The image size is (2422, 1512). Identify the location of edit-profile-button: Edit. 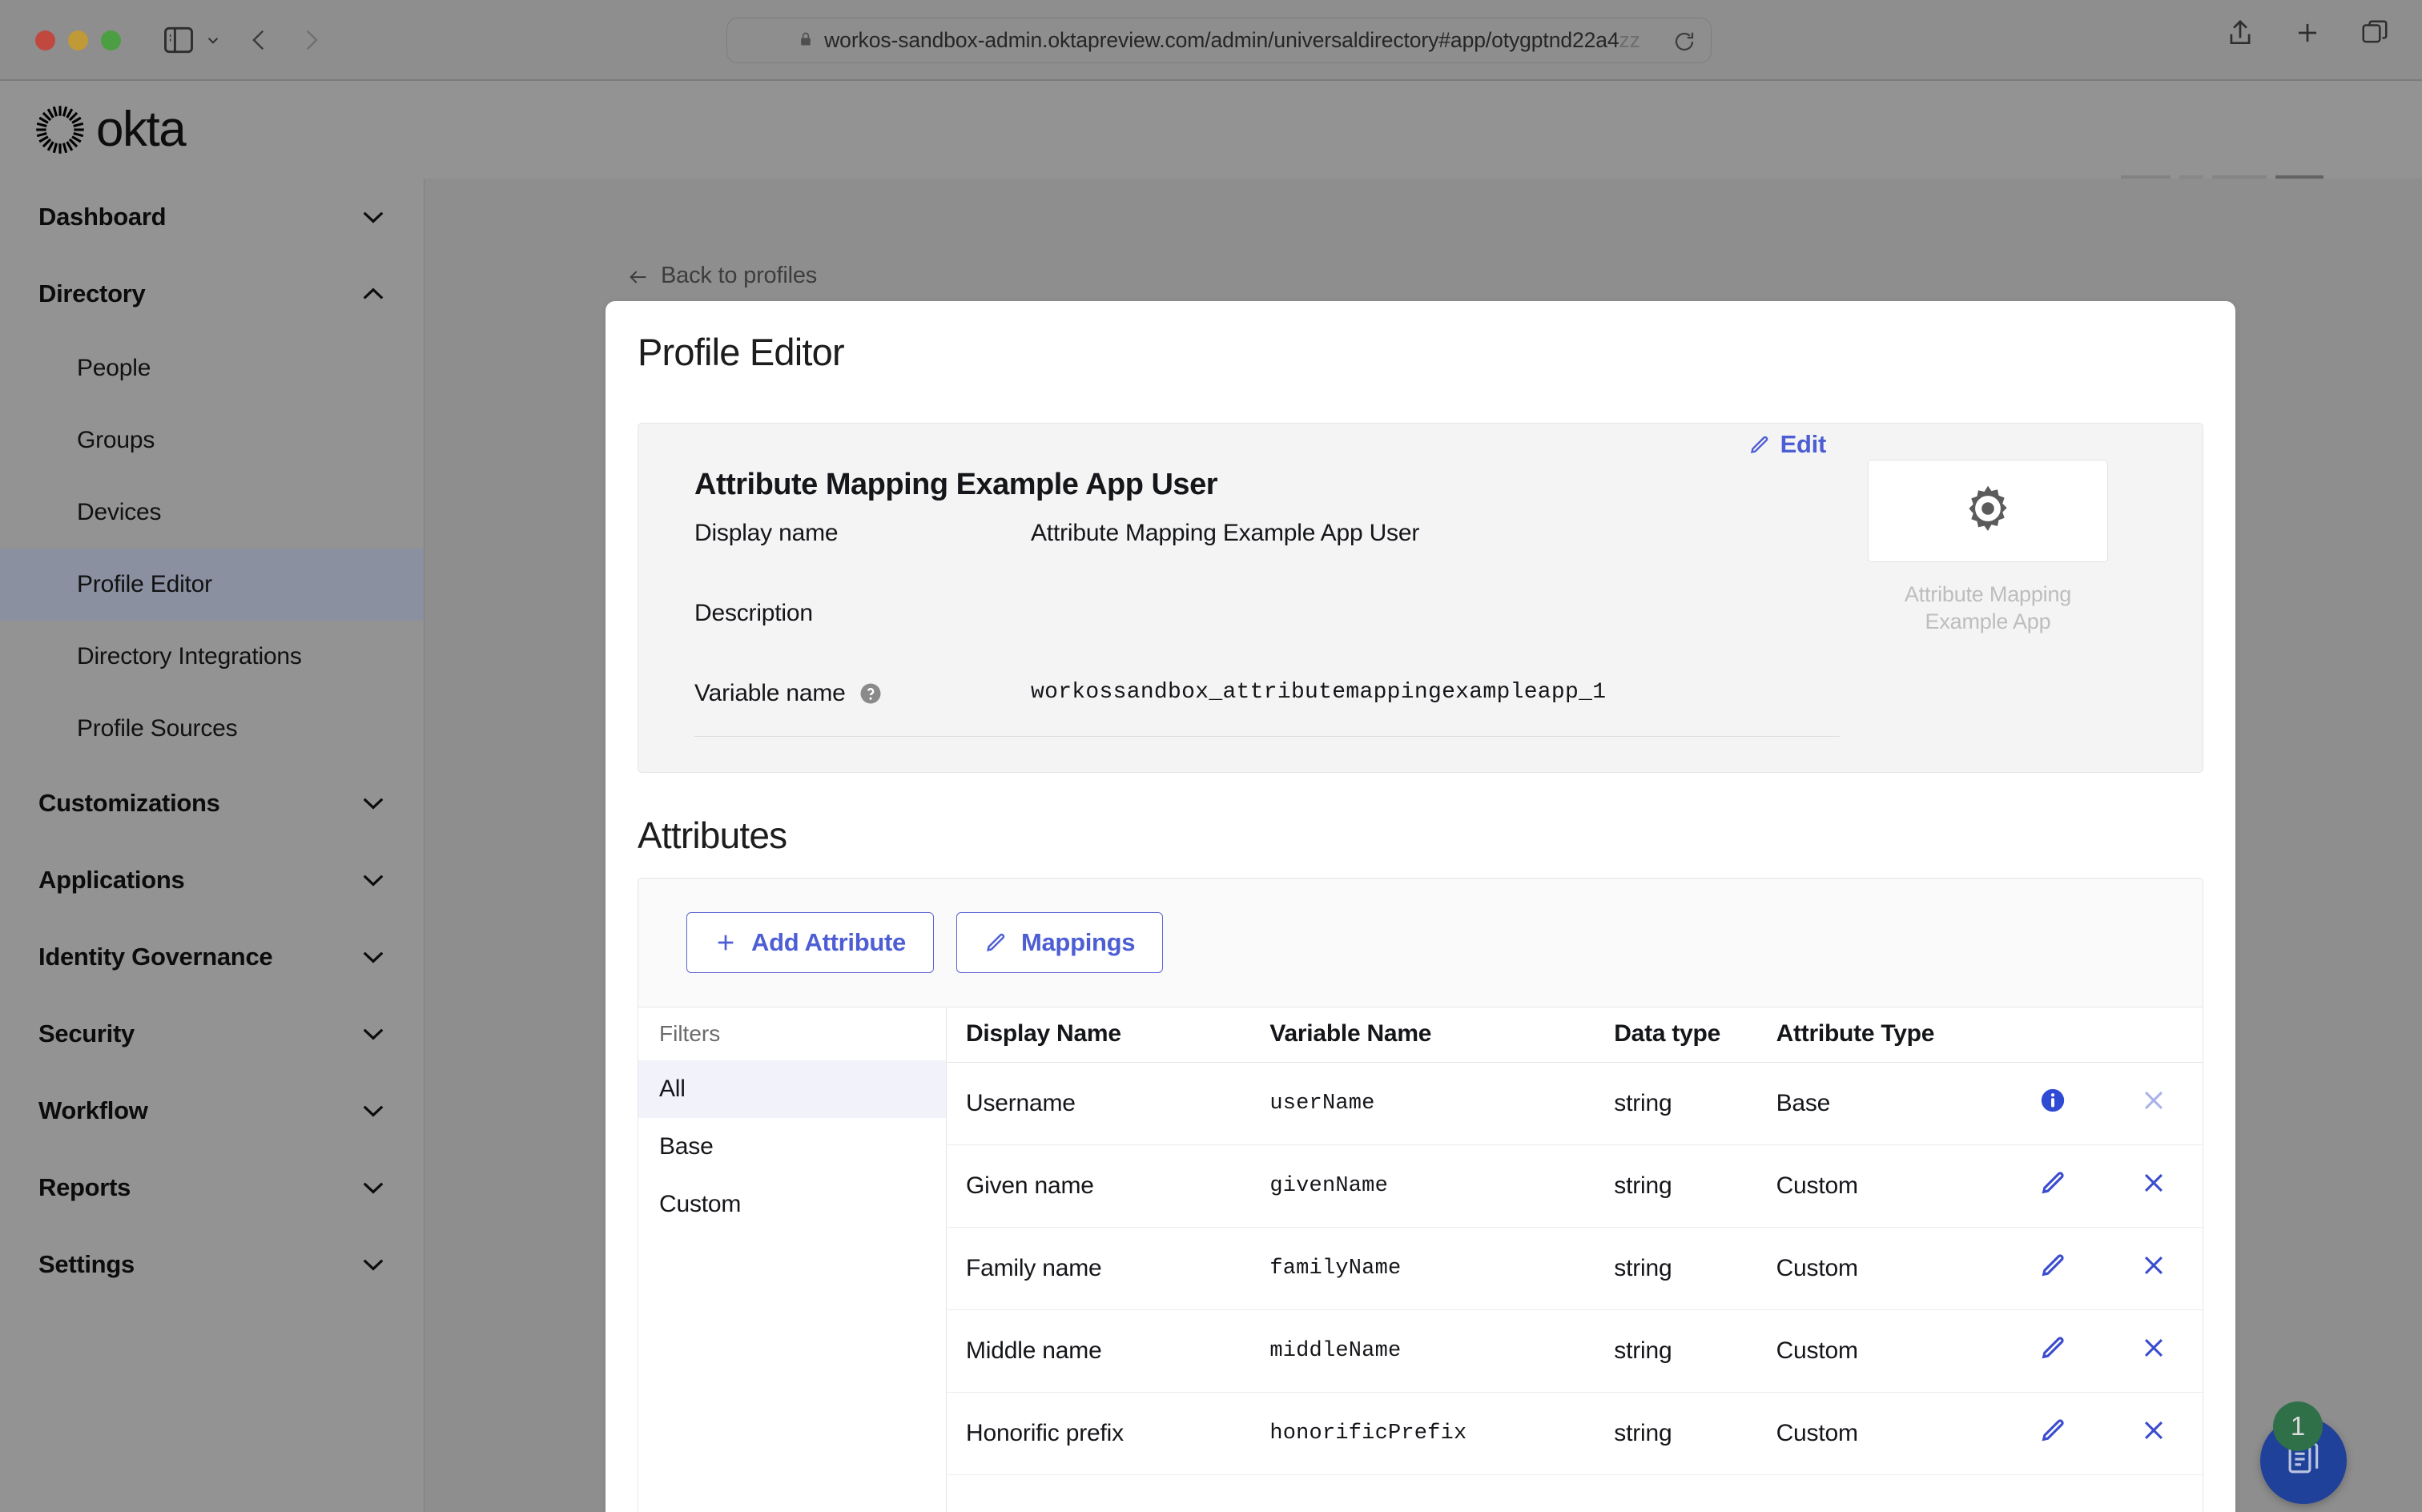
(1787, 444).